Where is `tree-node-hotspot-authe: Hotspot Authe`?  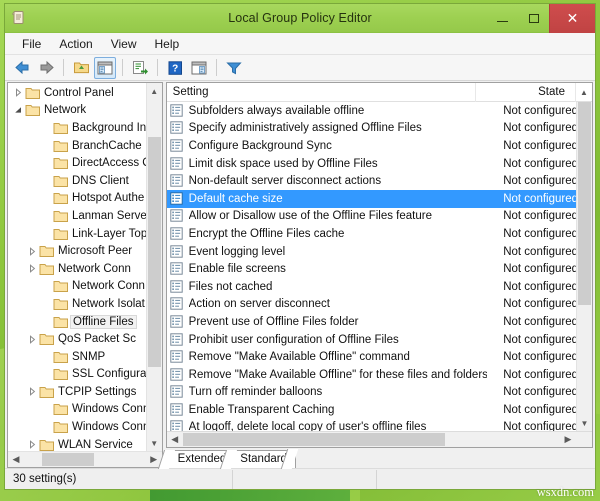 tree-node-hotspot-authe: Hotspot Authe is located at coordinates (85, 199).